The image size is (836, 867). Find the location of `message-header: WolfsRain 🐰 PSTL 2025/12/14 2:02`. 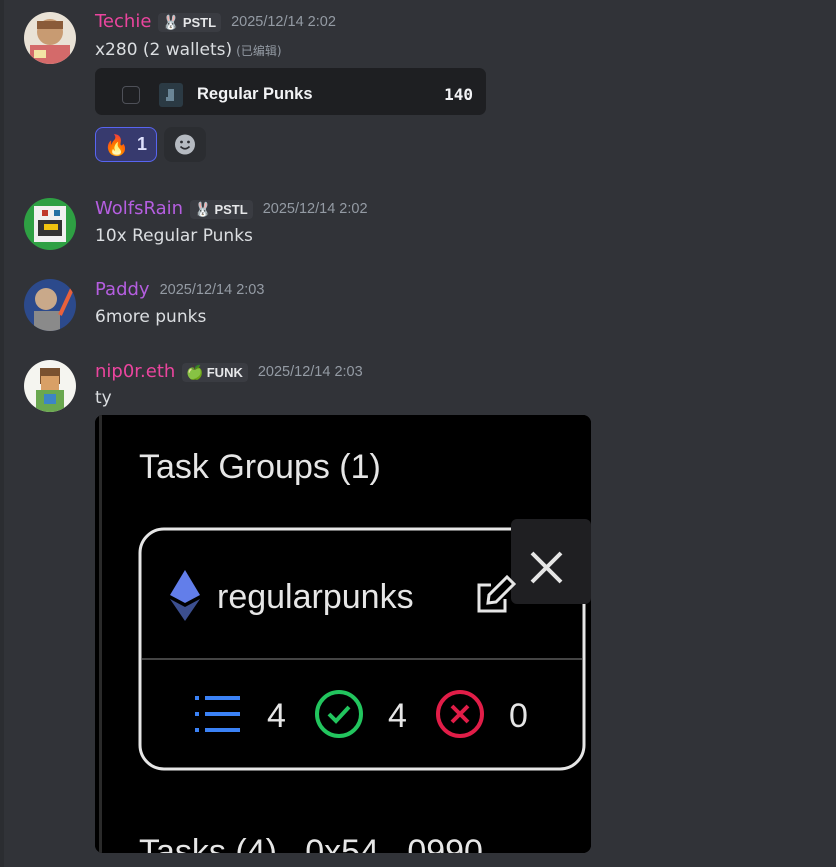

message-header: WolfsRain 🐰 PSTL 2025/12/14 2:02 is located at coordinates (231, 209).